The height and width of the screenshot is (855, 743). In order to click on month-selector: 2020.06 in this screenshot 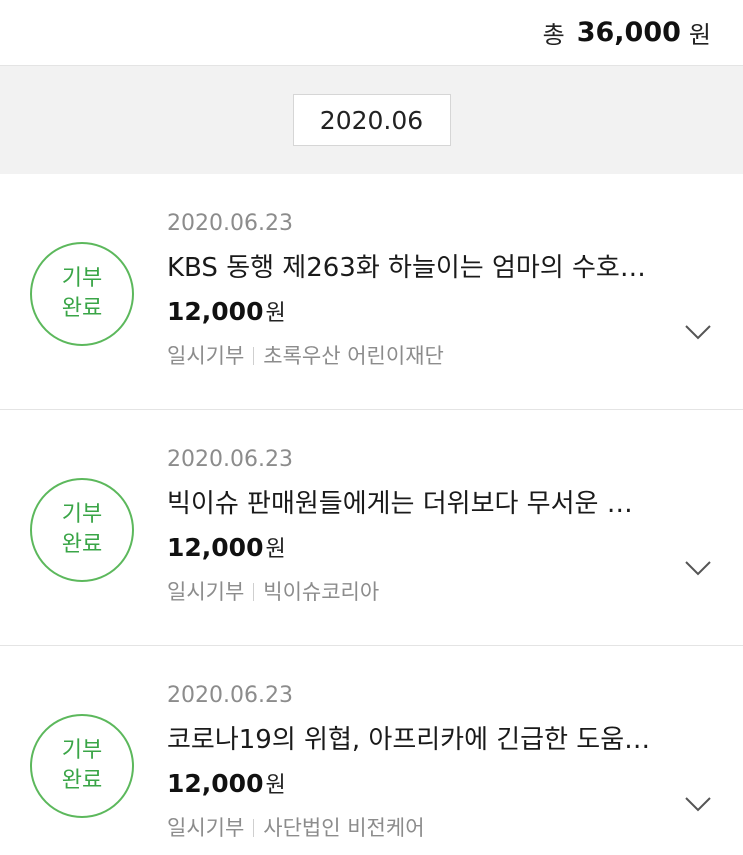, I will do `click(371, 120)`.